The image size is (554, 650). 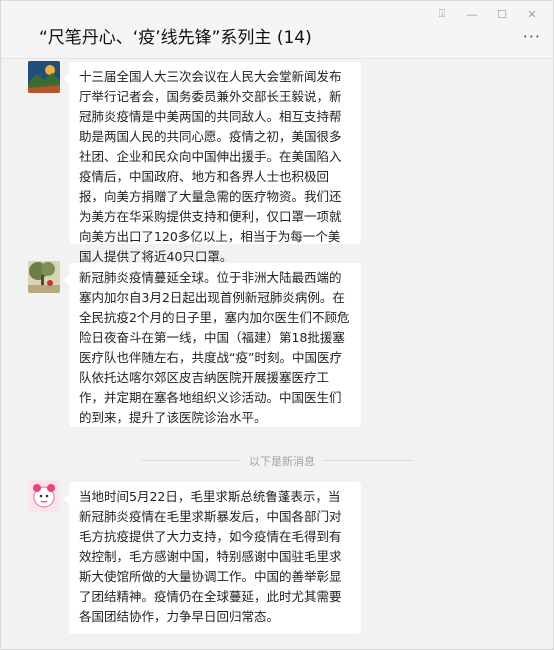 I want to click on avatar-landscape-painting, so click(x=44, y=77).